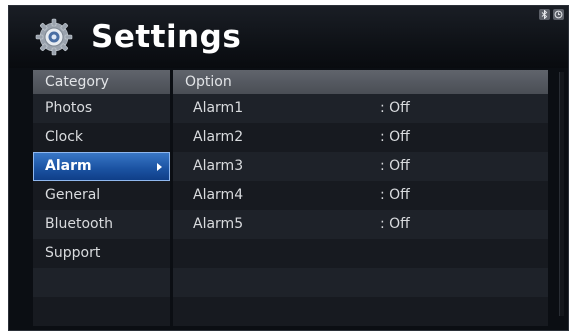 The image size is (570, 335). I want to click on category-item-label: Photos, so click(69, 108).